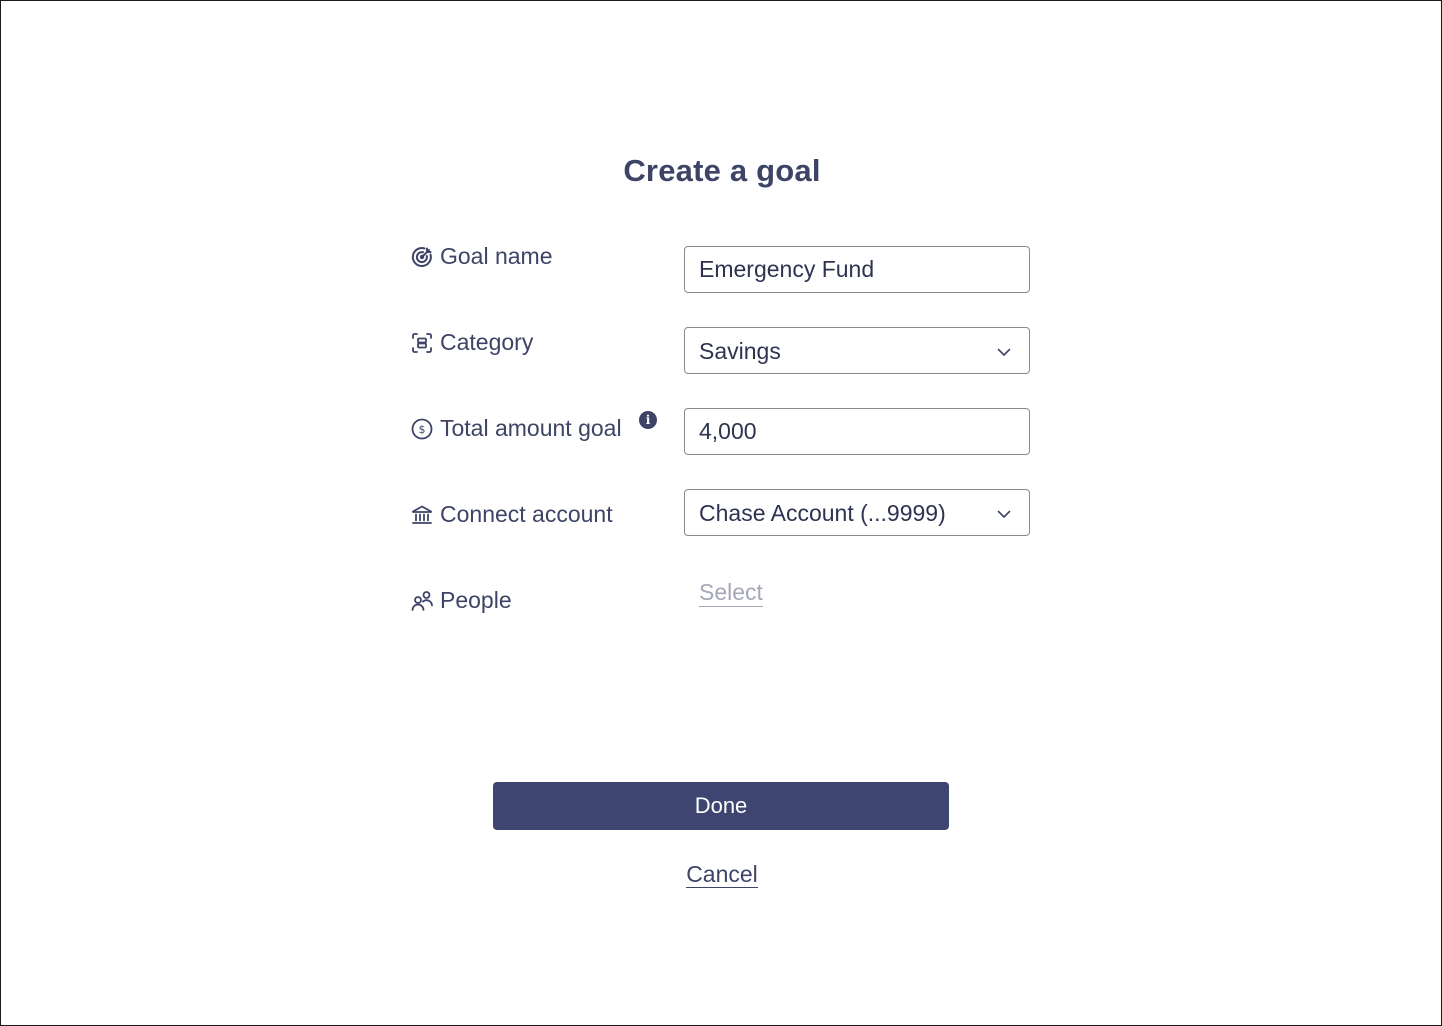 The width and height of the screenshot is (1442, 1026). Describe the element at coordinates (487, 342) in the screenshot. I see `category-label: Category` at that location.